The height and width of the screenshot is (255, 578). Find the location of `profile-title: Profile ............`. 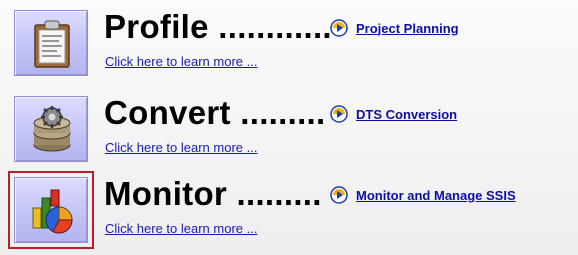

profile-title: Profile ............ is located at coordinates (218, 26).